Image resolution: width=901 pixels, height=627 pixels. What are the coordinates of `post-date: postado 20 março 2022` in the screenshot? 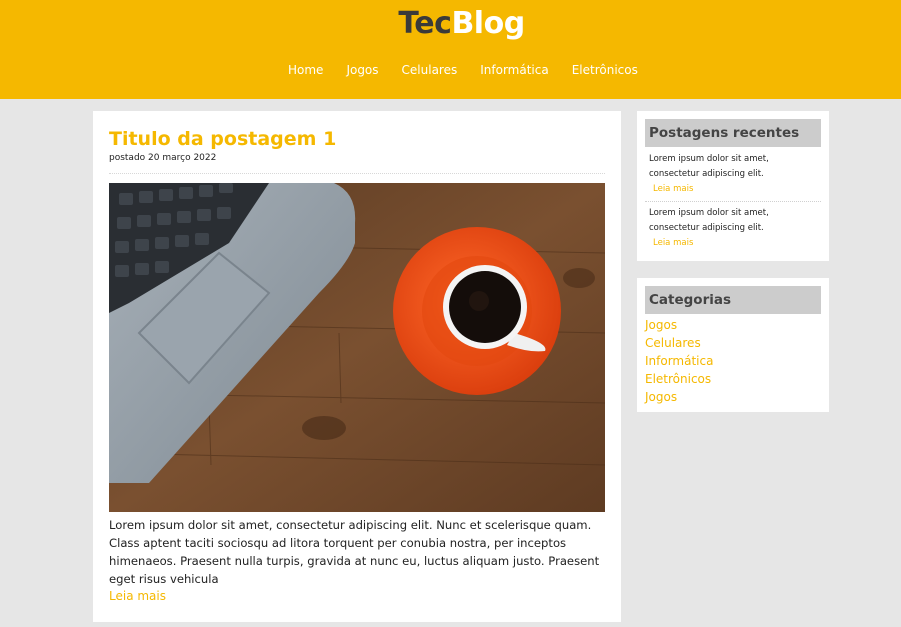 It's located at (163, 158).